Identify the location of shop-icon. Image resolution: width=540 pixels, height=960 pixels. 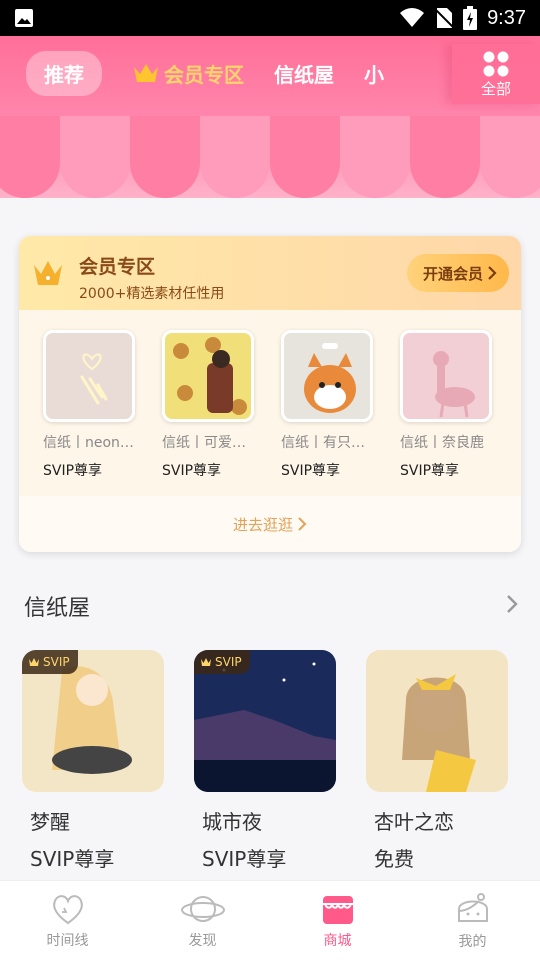
(337, 909).